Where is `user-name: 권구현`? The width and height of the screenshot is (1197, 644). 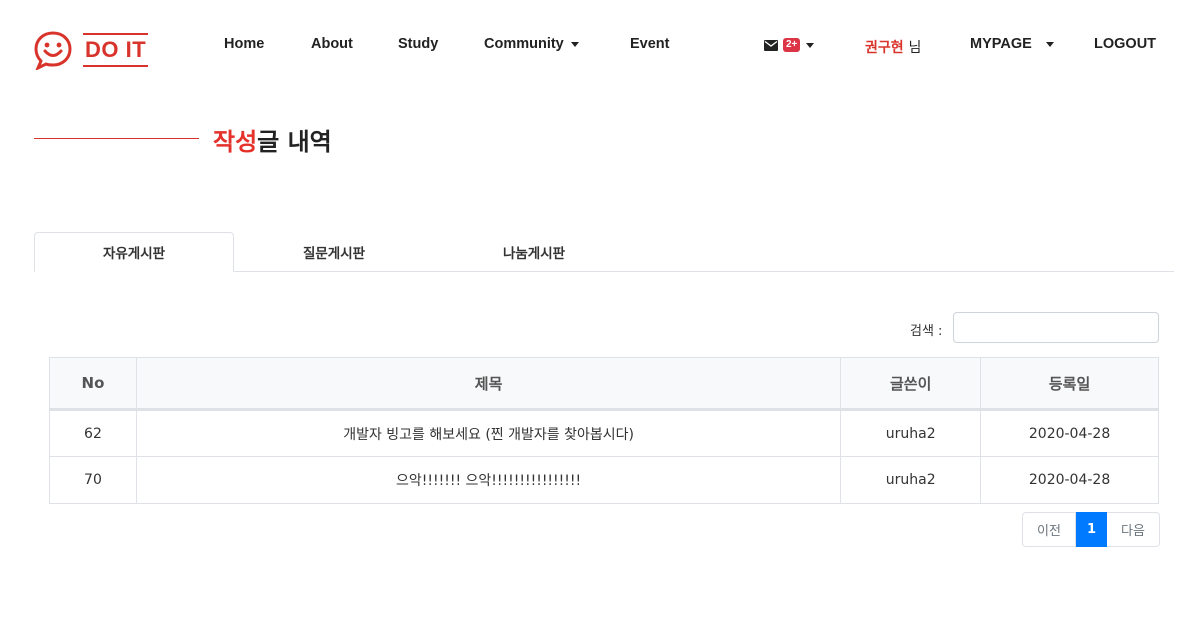 user-name: 권구현 is located at coordinates (884, 48).